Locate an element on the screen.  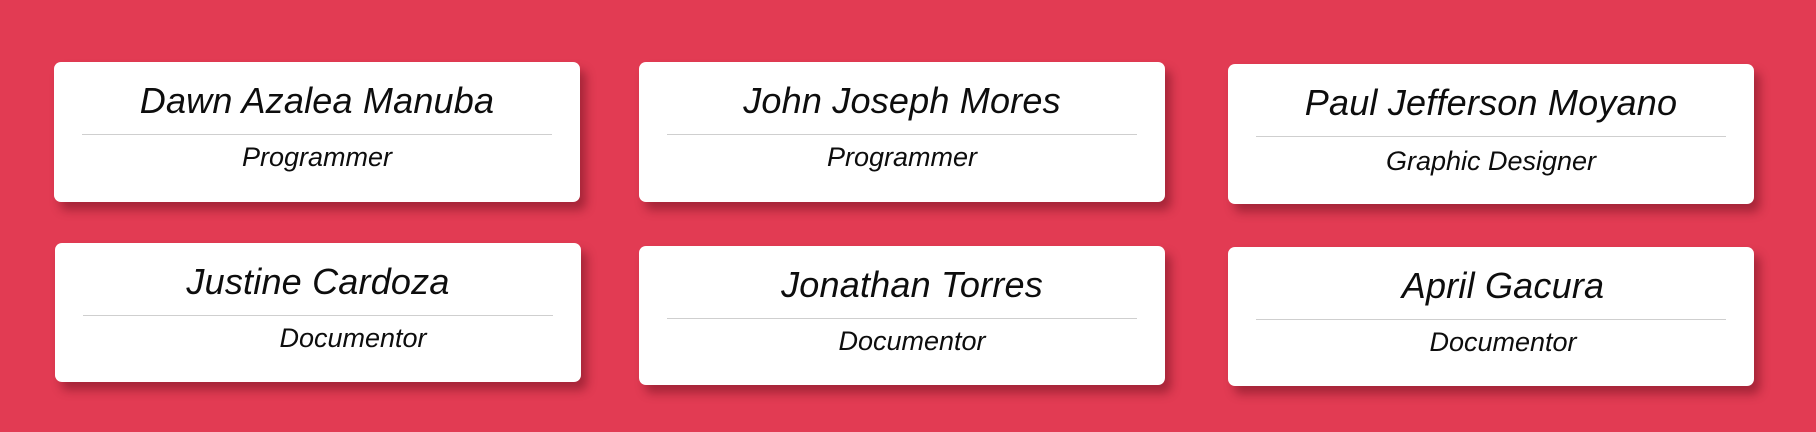
member-name: Paul Jefferson Moyano is located at coordinates (1491, 102).